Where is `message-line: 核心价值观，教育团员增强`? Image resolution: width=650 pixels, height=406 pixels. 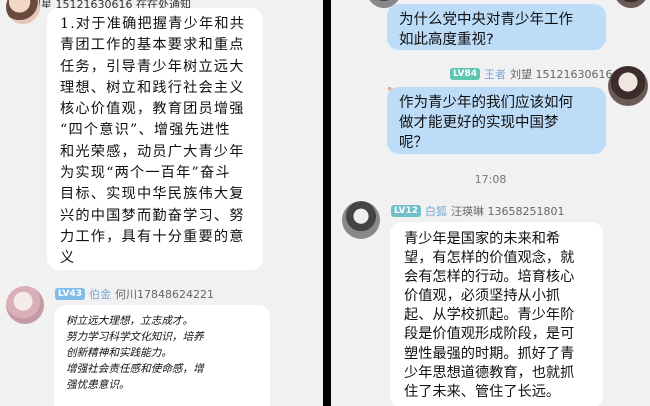 message-line: 核心价值观，教育团员增强 is located at coordinates (152, 109).